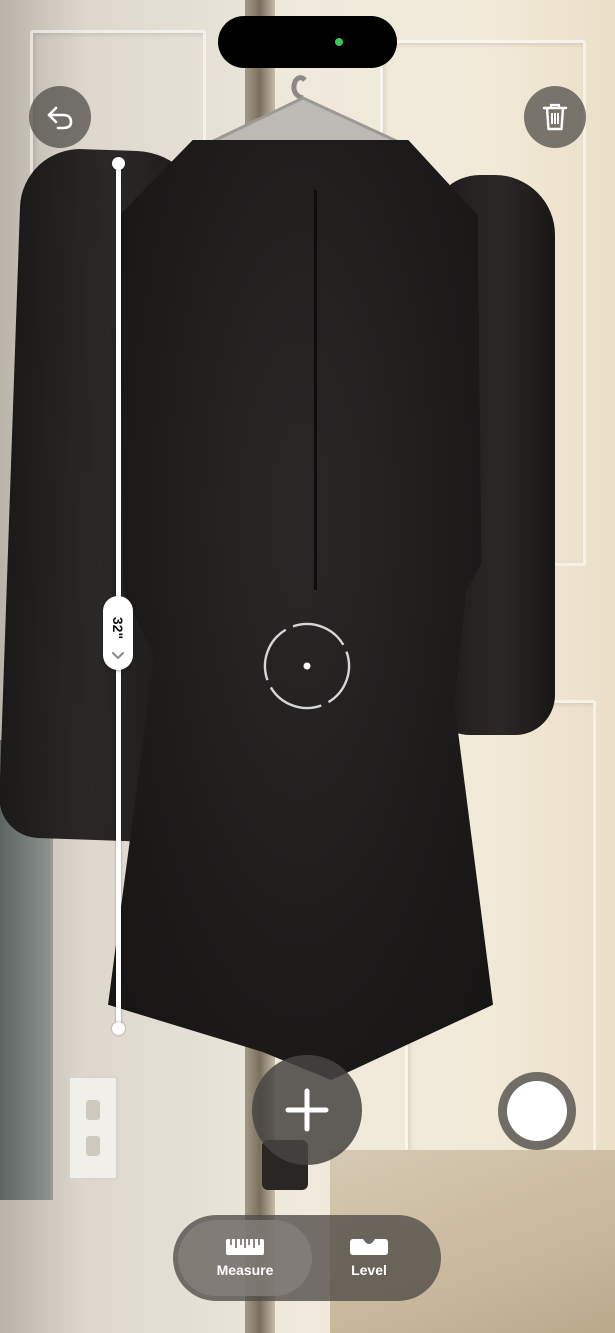  What do you see at coordinates (118, 628) in the screenshot?
I see `measurement-value: 32"` at bounding box center [118, 628].